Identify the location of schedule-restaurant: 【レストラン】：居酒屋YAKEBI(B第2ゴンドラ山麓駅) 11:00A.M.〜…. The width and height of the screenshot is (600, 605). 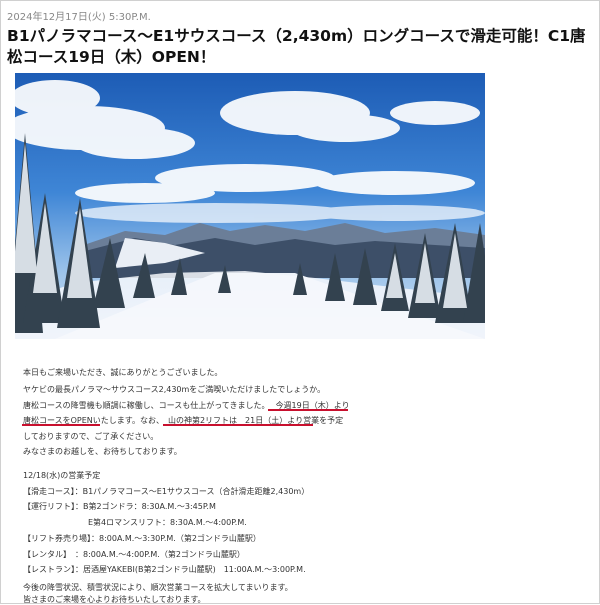
(164, 569).